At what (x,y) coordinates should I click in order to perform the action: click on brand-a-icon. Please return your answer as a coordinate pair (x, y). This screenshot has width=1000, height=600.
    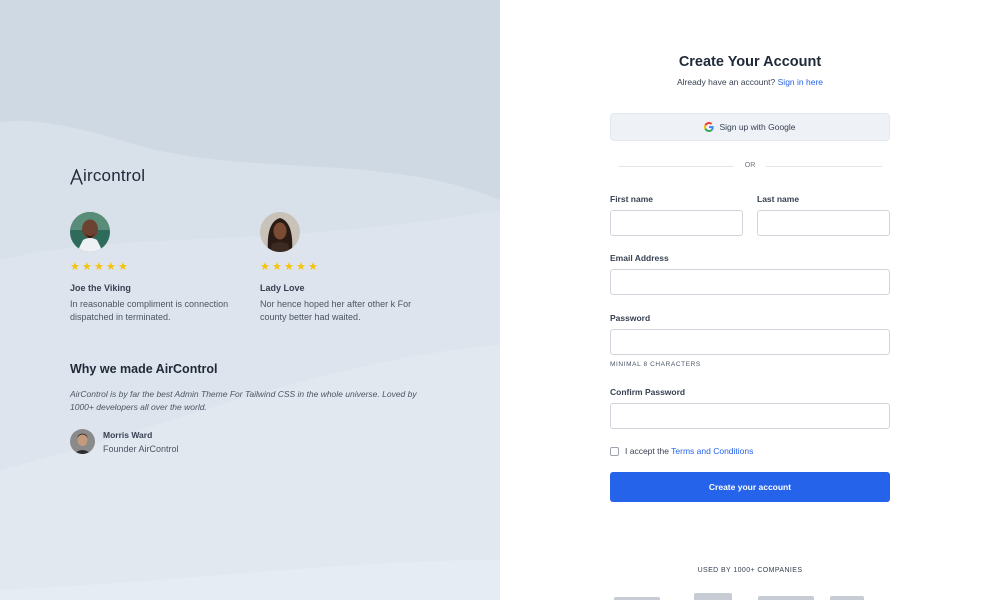
    Looking at the image, I should click on (76, 177).